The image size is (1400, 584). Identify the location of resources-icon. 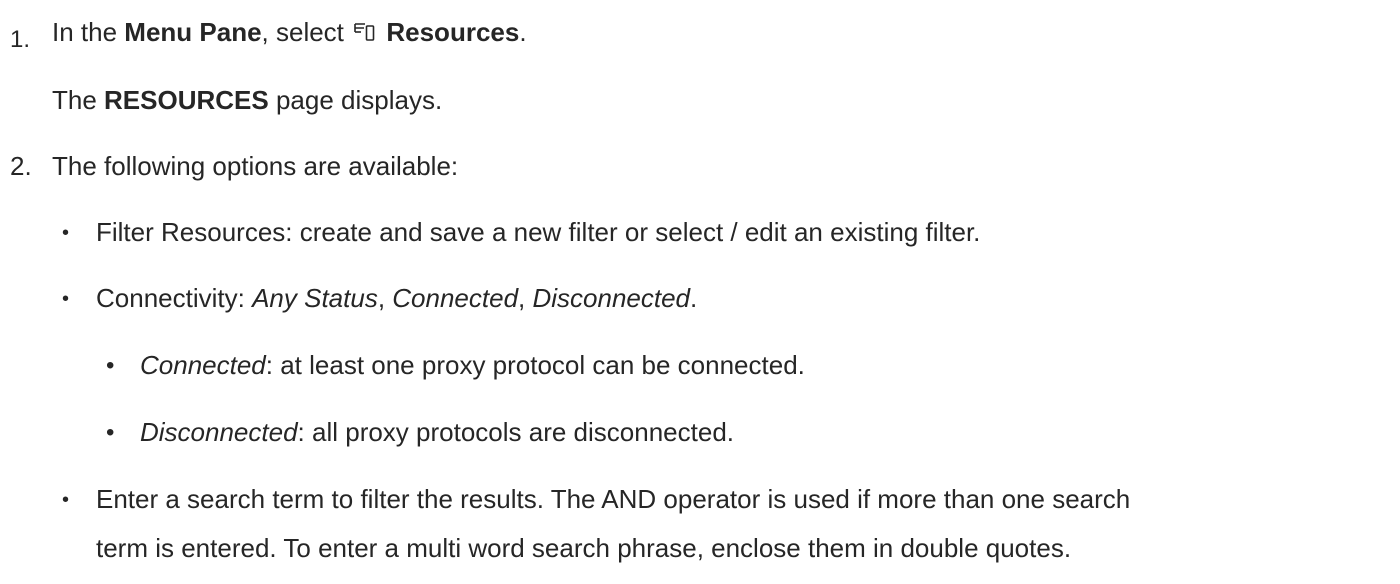
(365, 35).